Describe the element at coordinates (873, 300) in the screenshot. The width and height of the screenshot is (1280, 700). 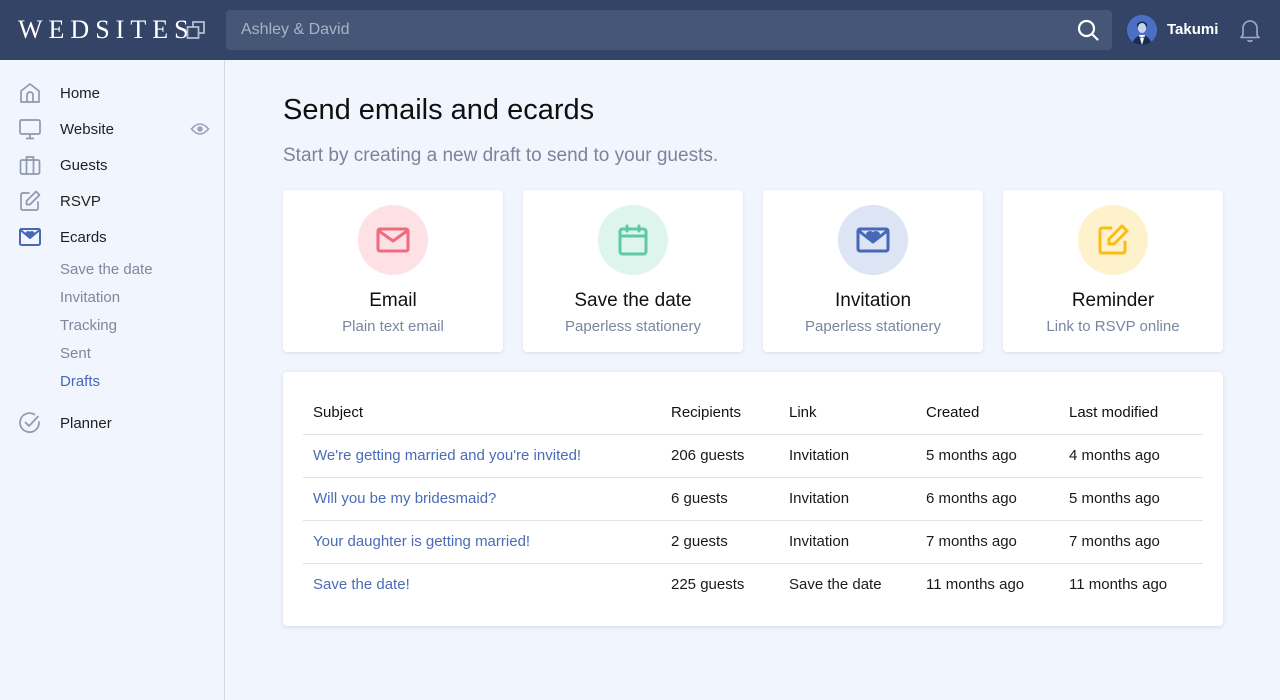
I see `card-title: Invitation` at that location.